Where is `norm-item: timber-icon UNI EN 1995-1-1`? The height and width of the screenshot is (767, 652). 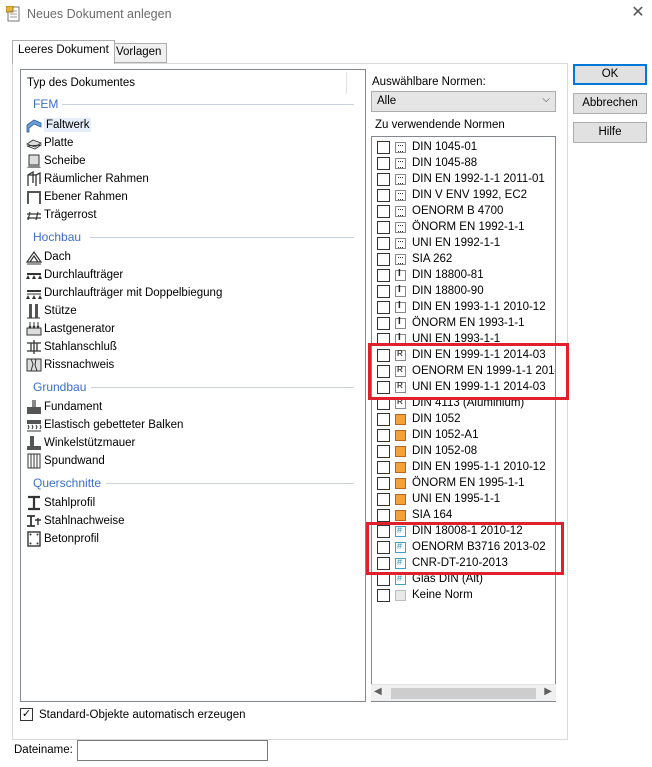
norm-item: timber-icon UNI EN 1995-1-1 is located at coordinates (438, 499).